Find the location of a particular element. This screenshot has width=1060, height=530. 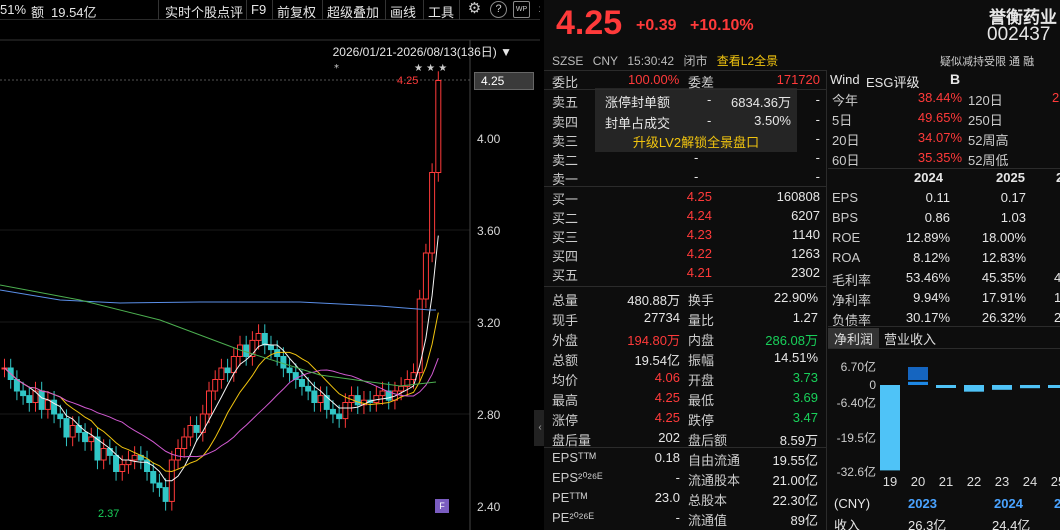

stat-value: 89亿 is located at coordinates (804, 520).